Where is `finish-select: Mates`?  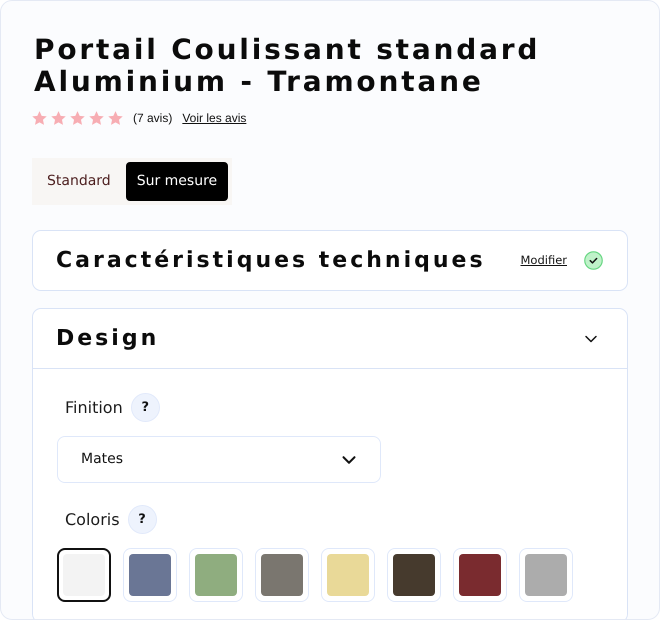 finish-select: Mates is located at coordinates (219, 459).